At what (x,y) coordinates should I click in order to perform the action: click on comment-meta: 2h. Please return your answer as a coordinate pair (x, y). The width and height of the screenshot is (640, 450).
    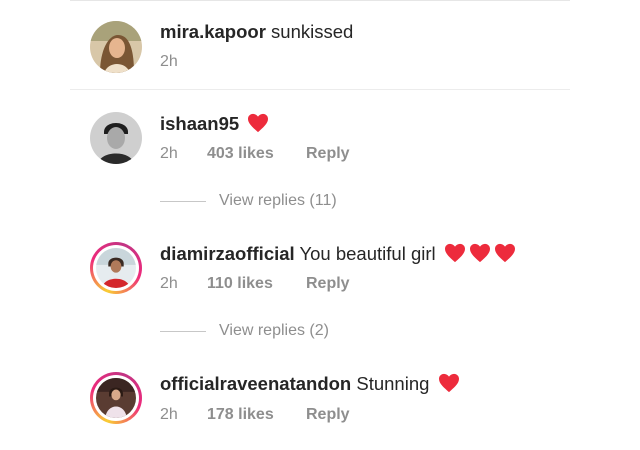
    Looking at the image, I should click on (183, 62).